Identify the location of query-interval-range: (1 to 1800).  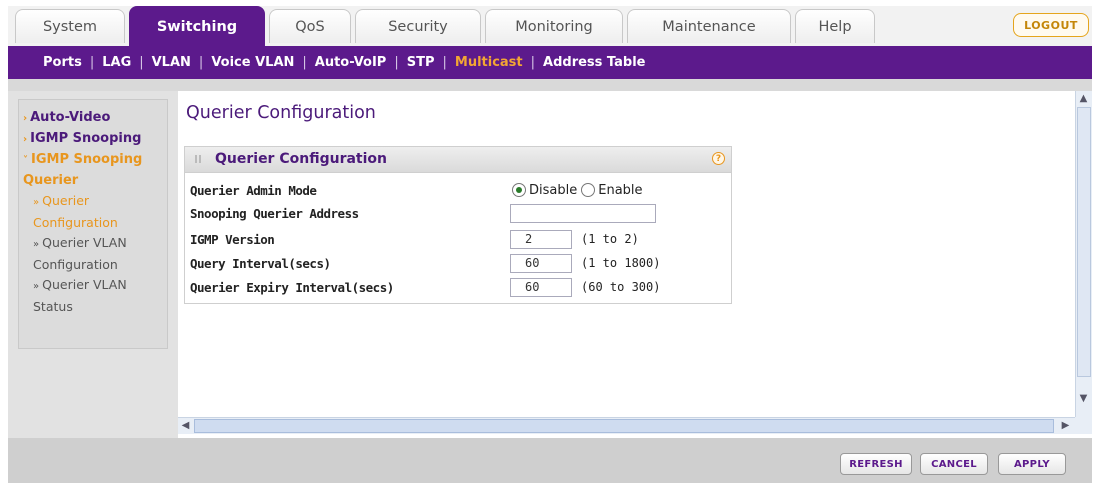
(621, 263).